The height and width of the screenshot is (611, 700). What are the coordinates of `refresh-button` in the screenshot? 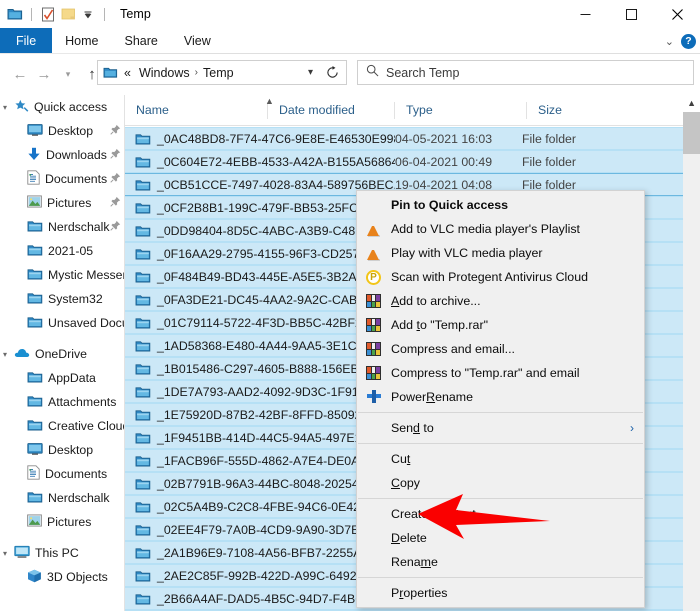 It's located at (333, 72).